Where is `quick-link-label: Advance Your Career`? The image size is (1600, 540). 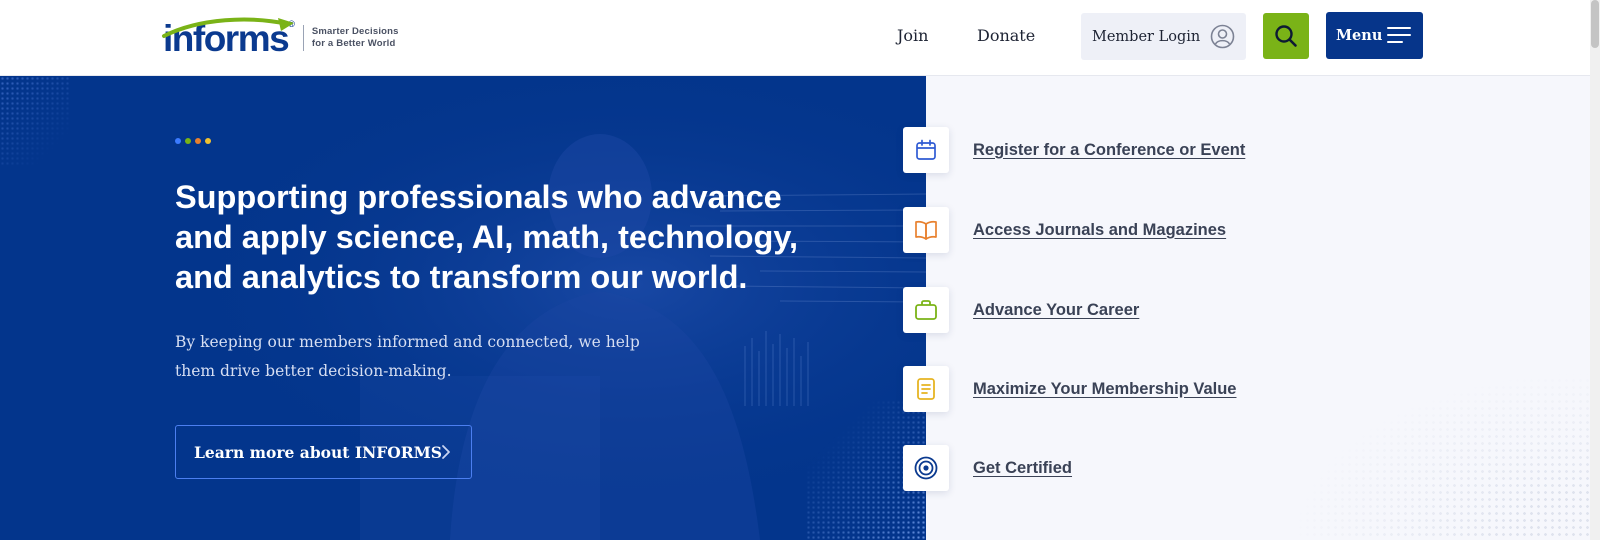
quick-link-label: Advance Your Career is located at coordinates (1056, 309).